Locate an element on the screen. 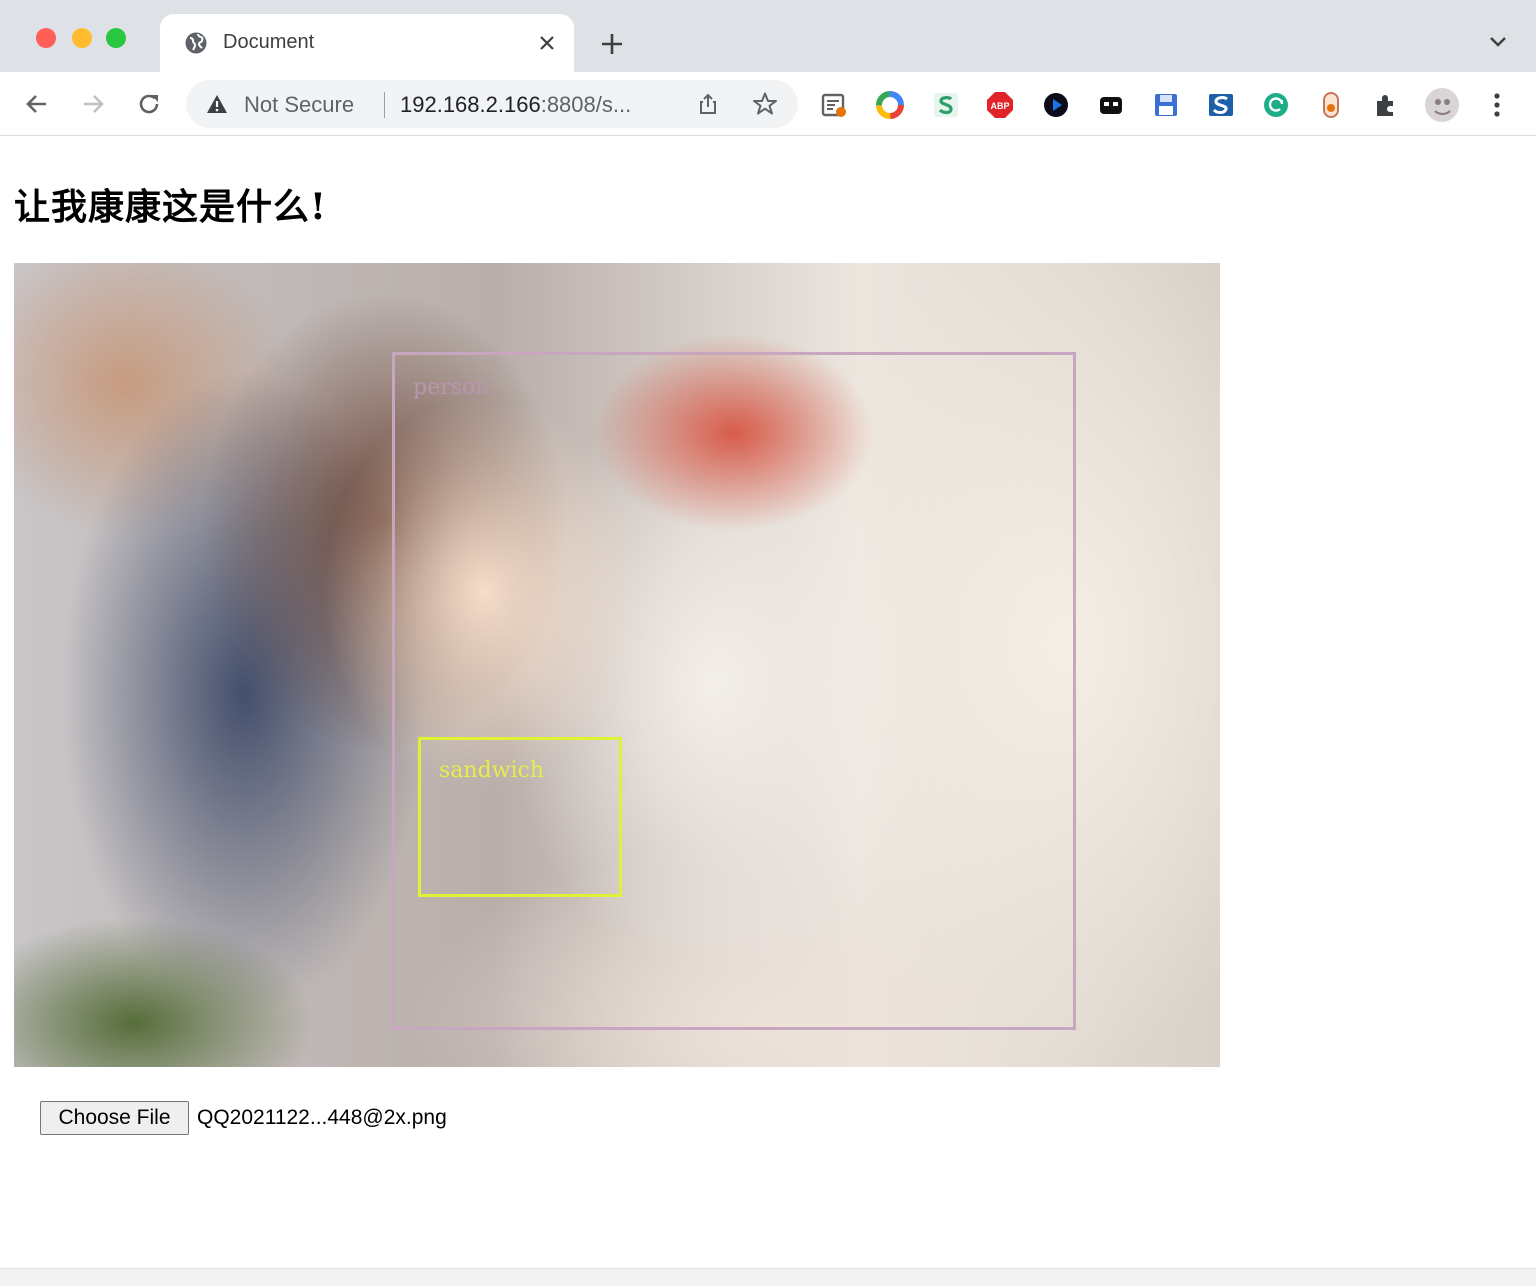  media-play-icon is located at coordinates (1056, 105).